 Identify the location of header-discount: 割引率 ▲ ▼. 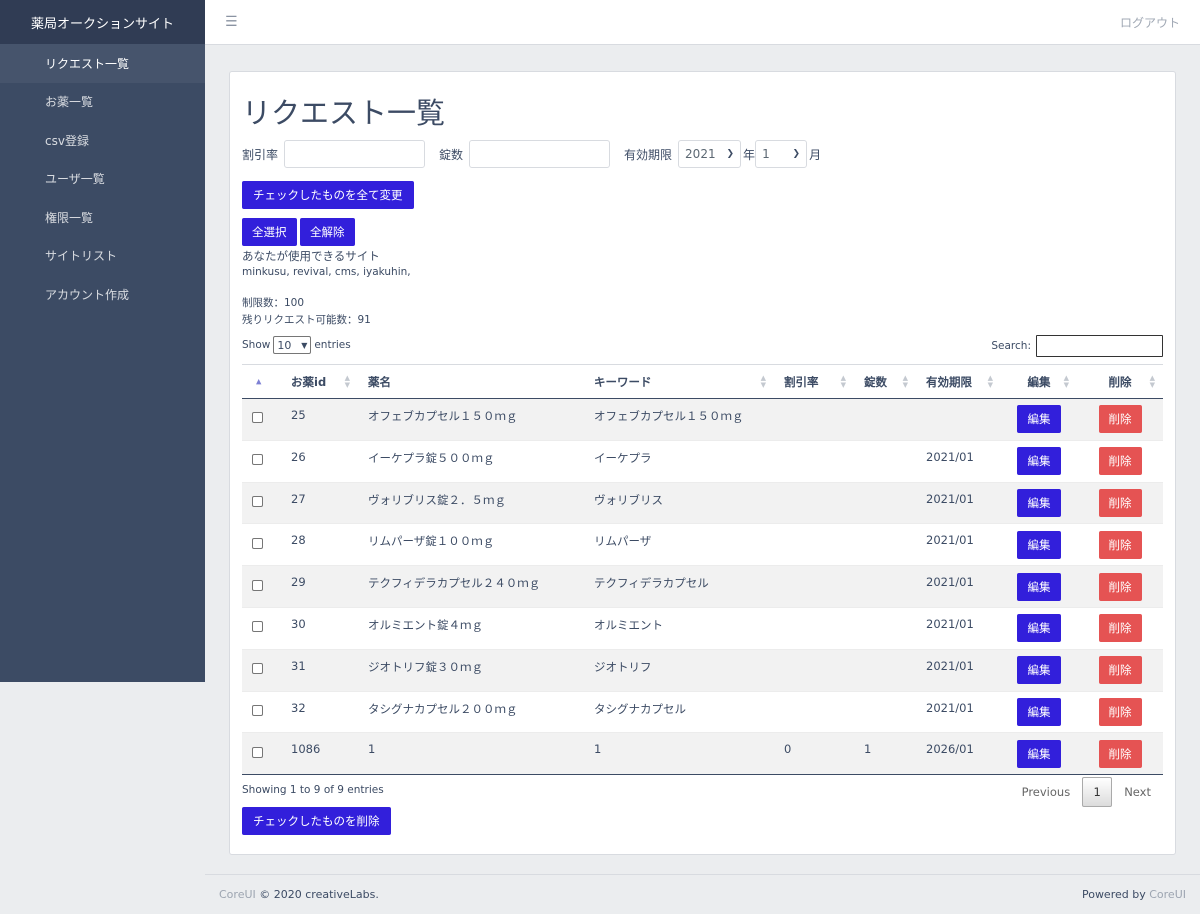
(814, 381).